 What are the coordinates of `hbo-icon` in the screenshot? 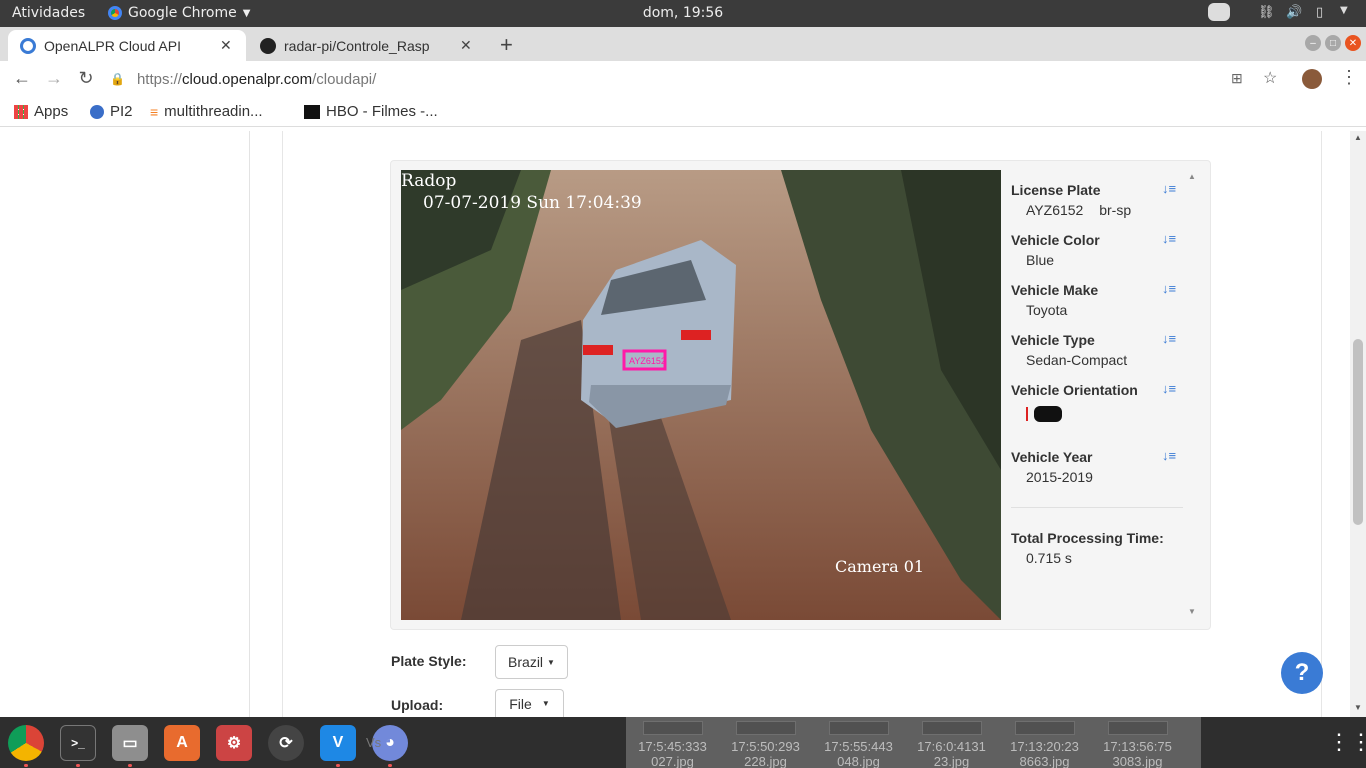 It's located at (312, 111).